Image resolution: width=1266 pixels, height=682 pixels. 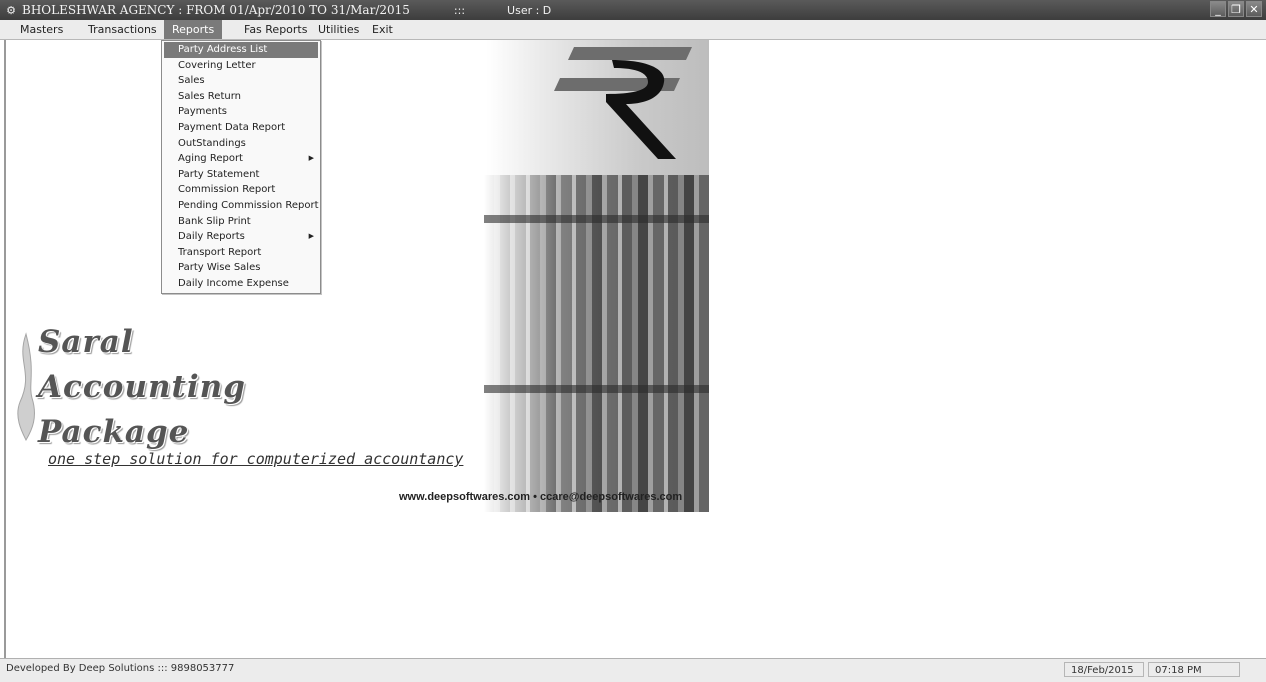 I want to click on menu-item-sales: Sales, so click(x=241, y=81).